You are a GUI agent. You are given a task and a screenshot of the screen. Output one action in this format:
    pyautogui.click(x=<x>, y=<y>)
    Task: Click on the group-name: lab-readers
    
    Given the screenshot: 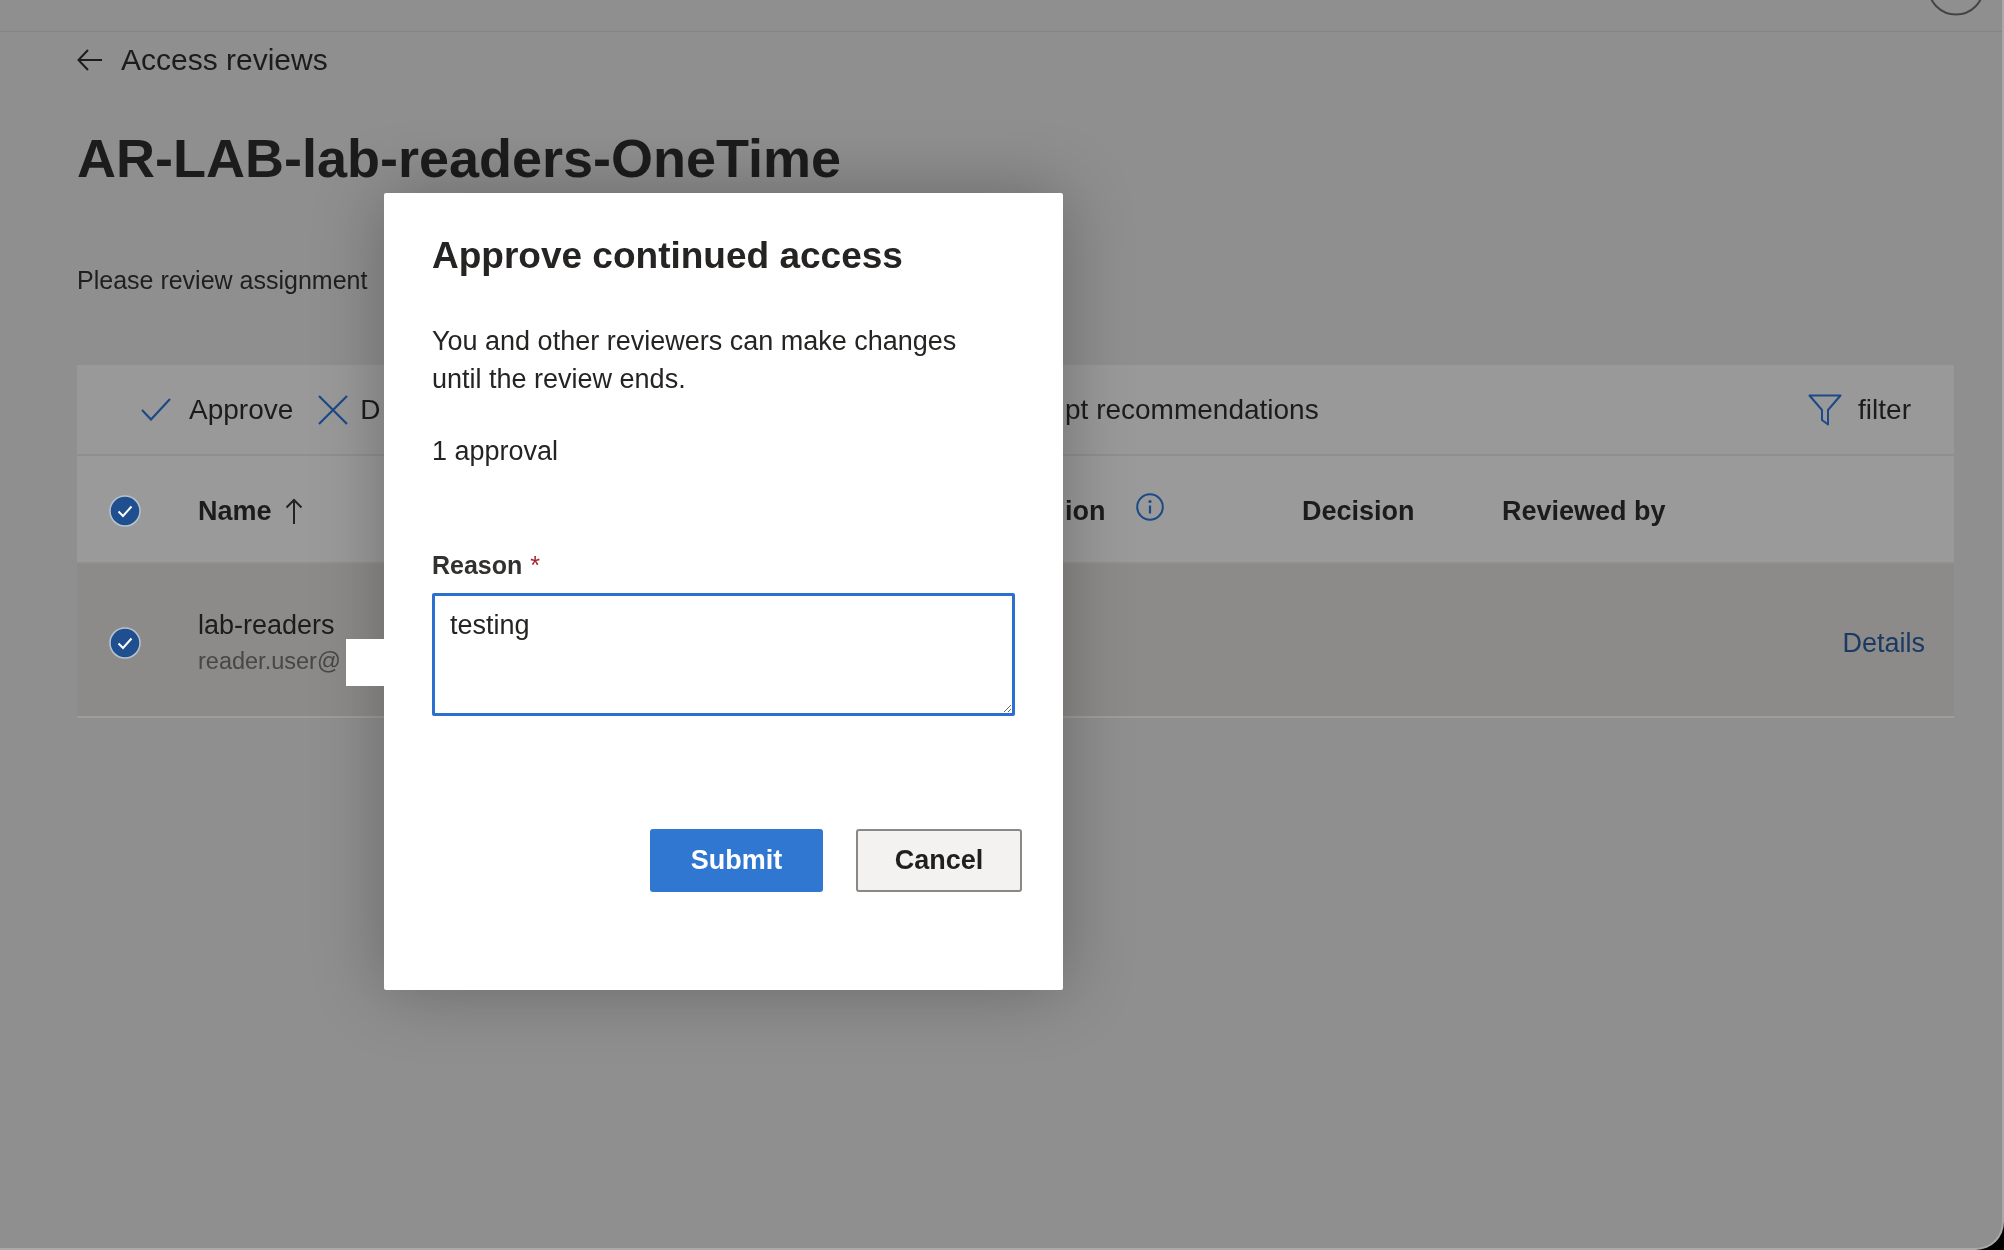 What is the action you would take?
    pyautogui.click(x=266, y=625)
    